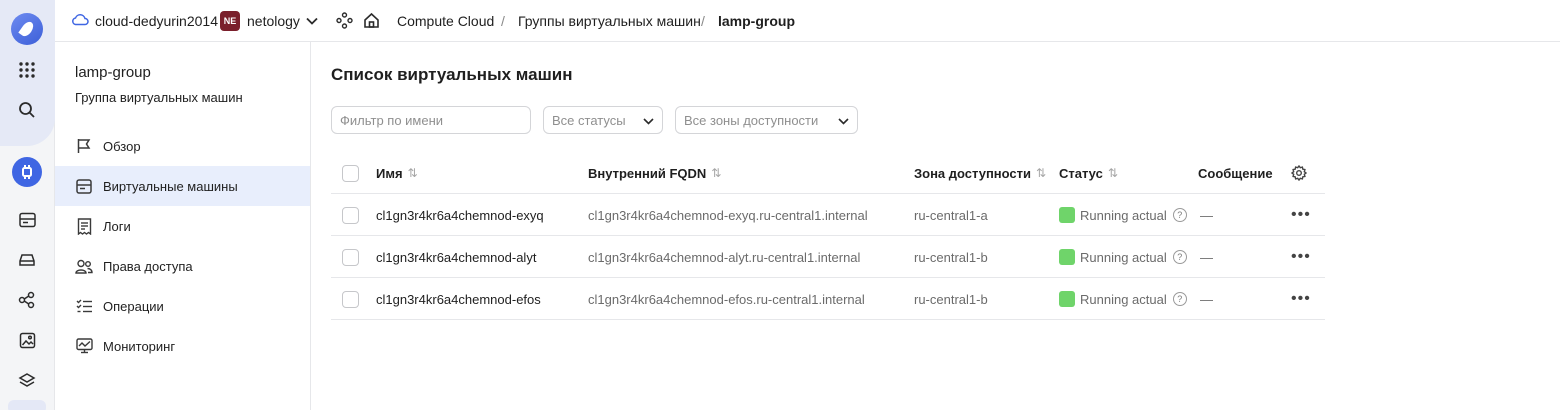 The width and height of the screenshot is (1560, 410). What do you see at coordinates (27, 340) in the screenshot?
I see `image-icon` at bounding box center [27, 340].